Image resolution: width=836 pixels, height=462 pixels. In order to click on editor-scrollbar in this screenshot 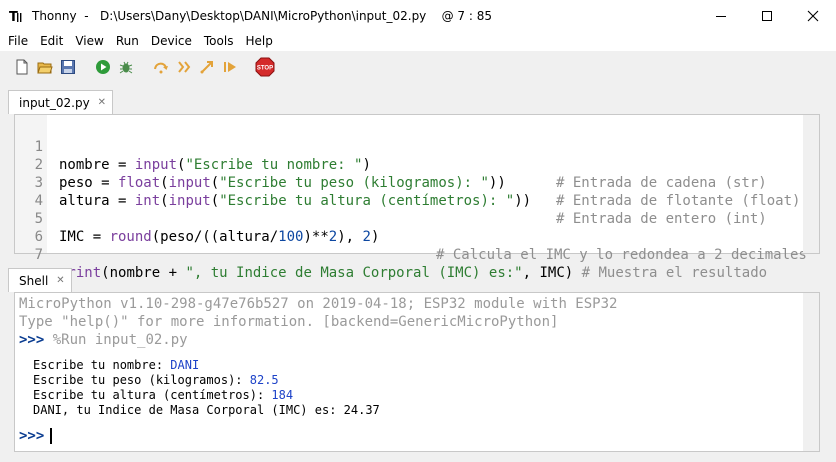, I will do `click(811, 184)`.